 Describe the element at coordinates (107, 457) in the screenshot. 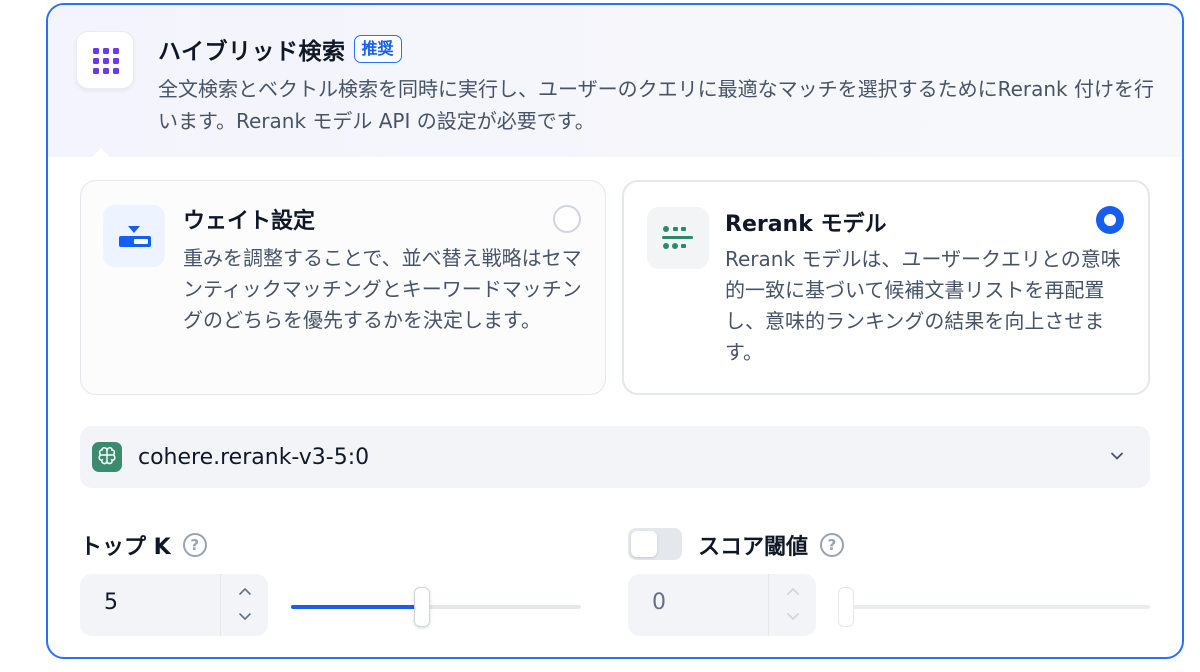

I see `model-provider-icon` at that location.